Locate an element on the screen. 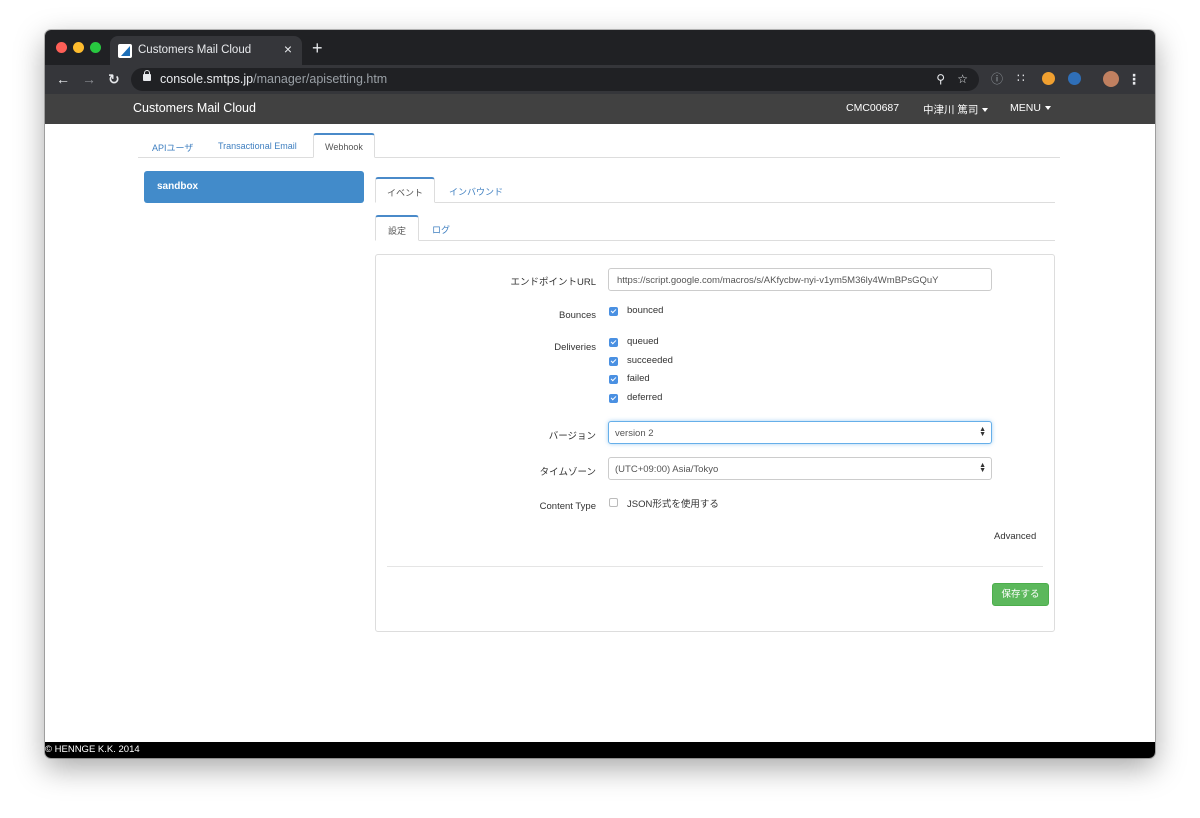  reload-icon: ↻ is located at coordinates (114, 79).